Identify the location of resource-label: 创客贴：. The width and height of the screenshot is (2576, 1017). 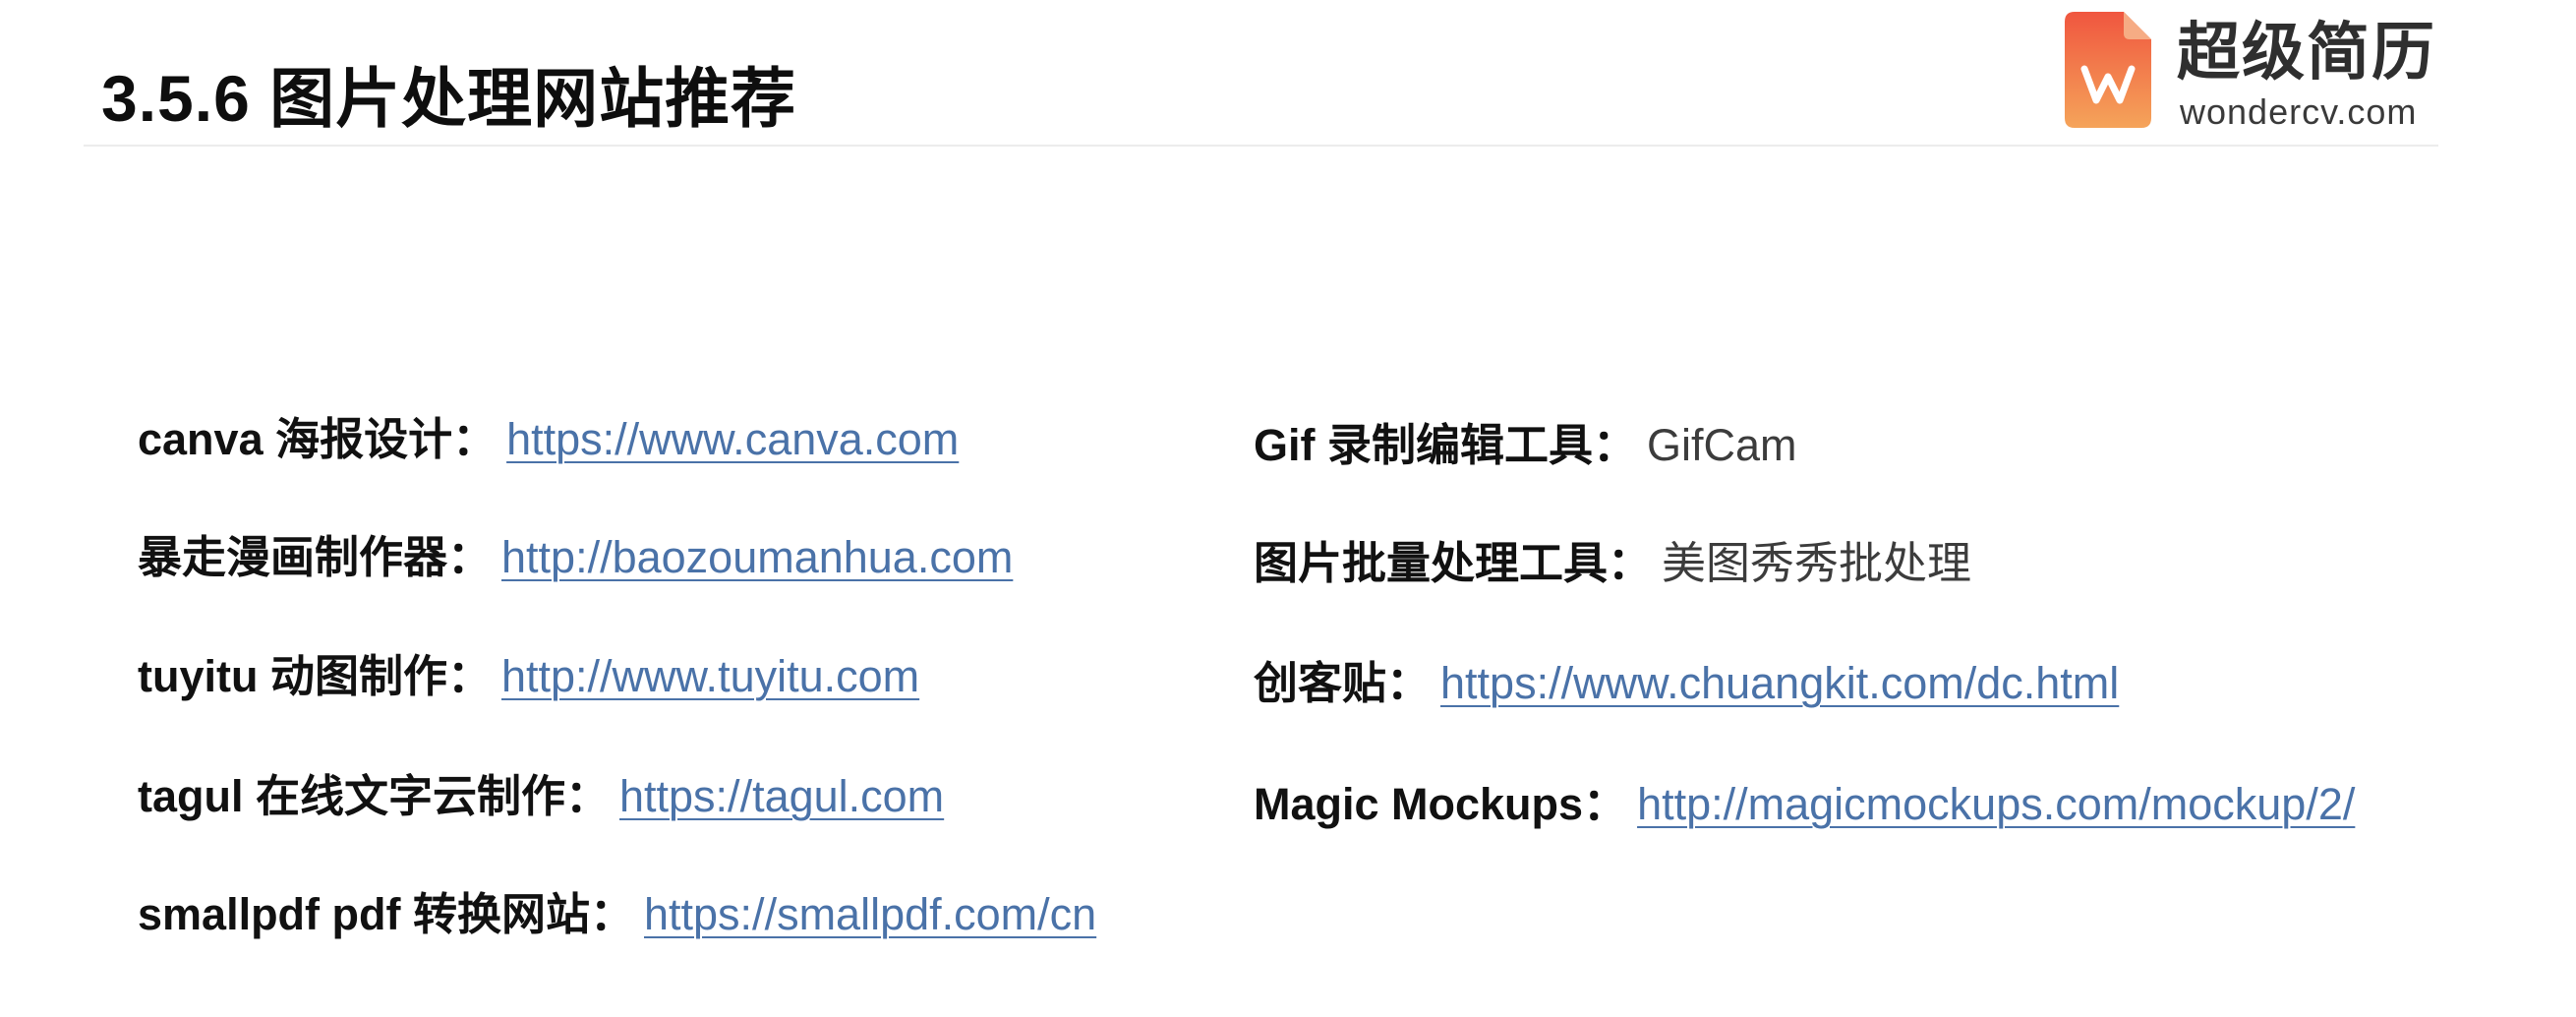
(1343, 683).